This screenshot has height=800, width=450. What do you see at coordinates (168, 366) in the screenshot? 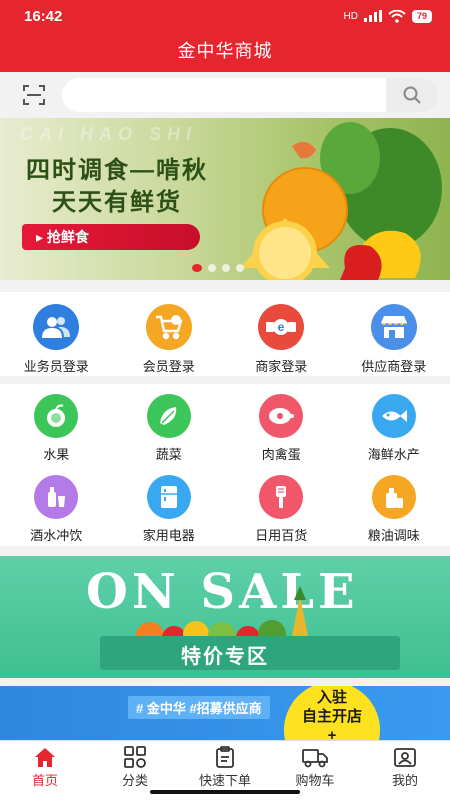
I see `login-label: 会员登录` at bounding box center [168, 366].